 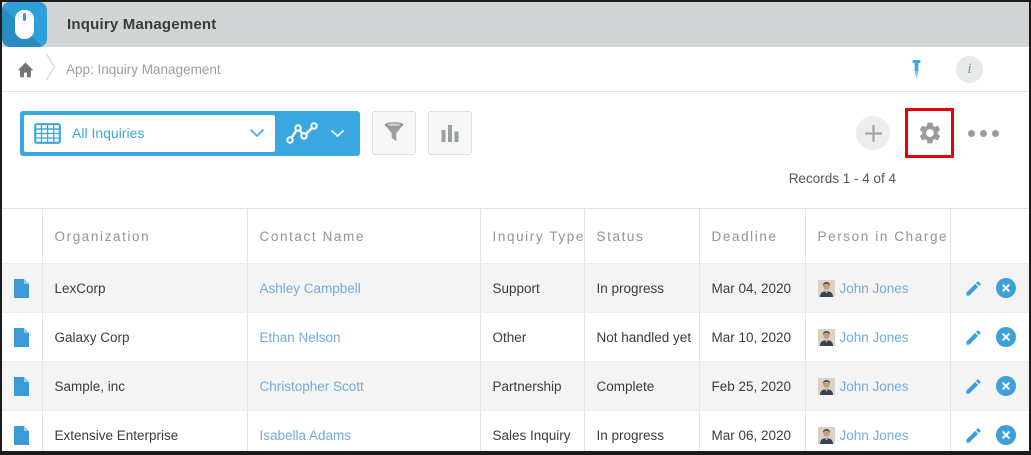 What do you see at coordinates (641, 288) in the screenshot?
I see `status-cell: In progress` at bounding box center [641, 288].